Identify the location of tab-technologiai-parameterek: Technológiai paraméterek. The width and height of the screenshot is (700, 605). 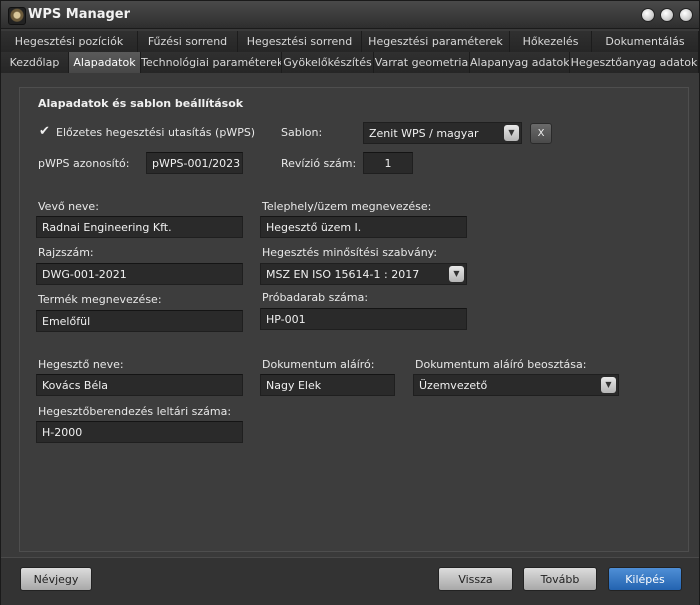
(211, 62).